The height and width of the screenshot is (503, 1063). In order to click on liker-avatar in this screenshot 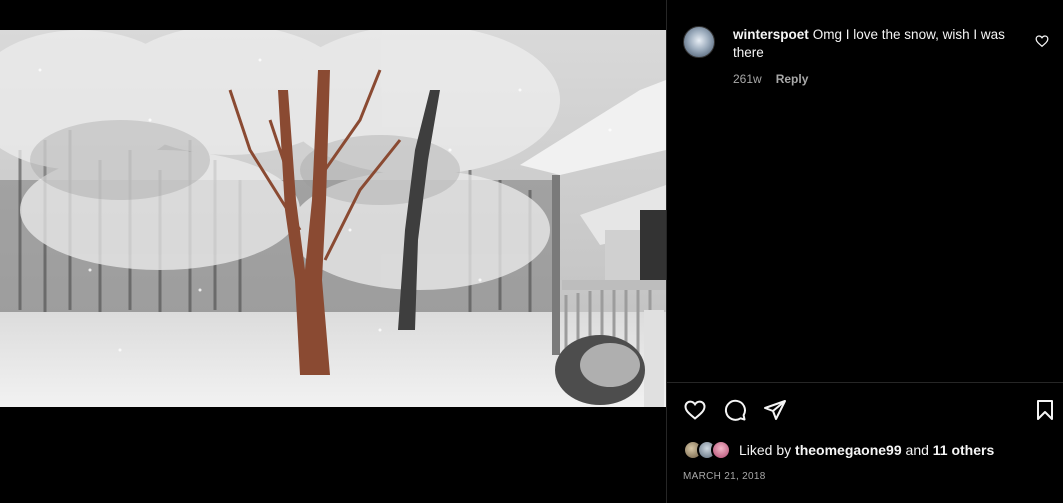, I will do `click(721, 450)`.